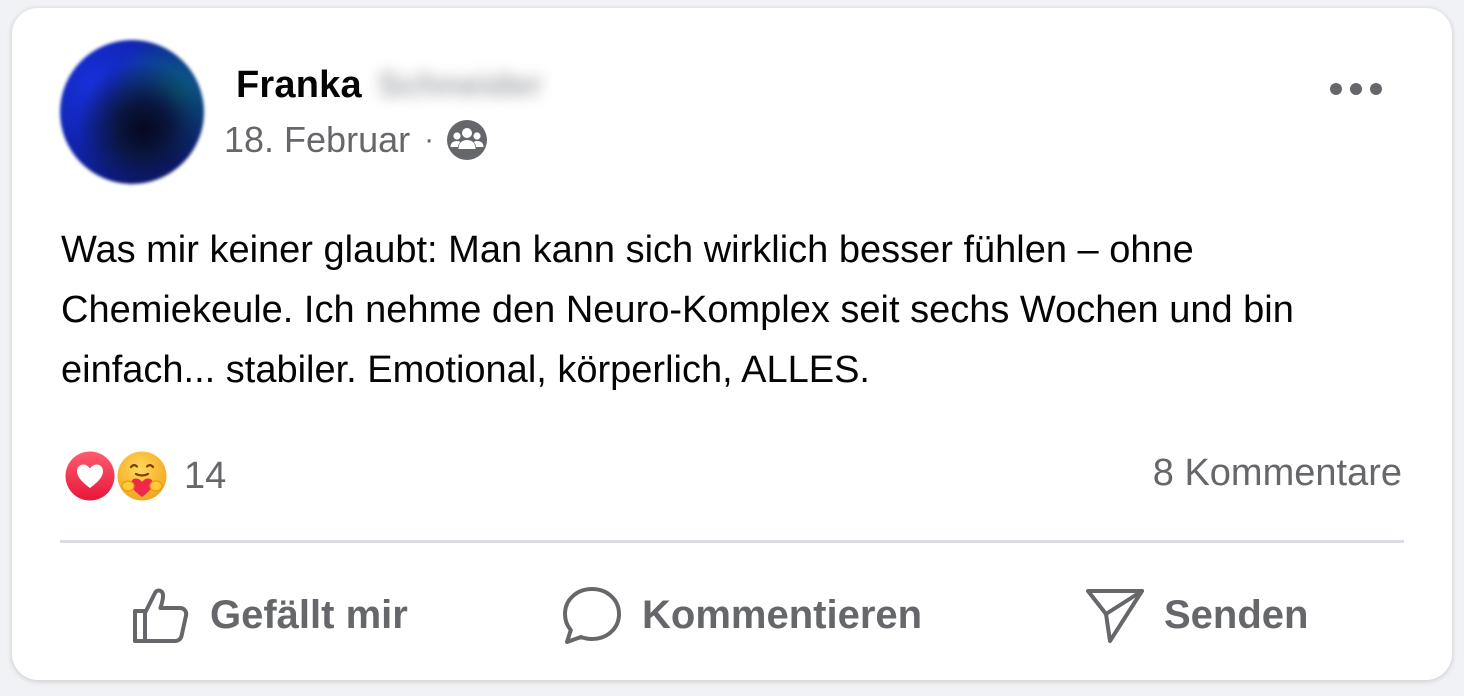 The width and height of the screenshot is (1464, 696). What do you see at coordinates (205, 475) in the screenshot?
I see `reaction-count: 14` at bounding box center [205, 475].